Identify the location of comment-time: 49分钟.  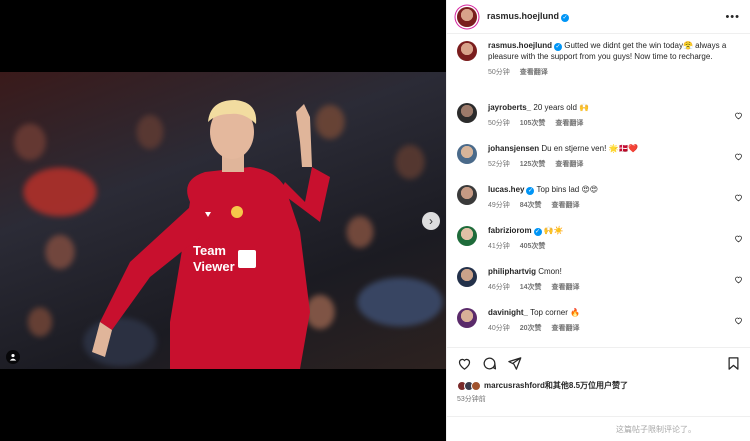
(499, 205).